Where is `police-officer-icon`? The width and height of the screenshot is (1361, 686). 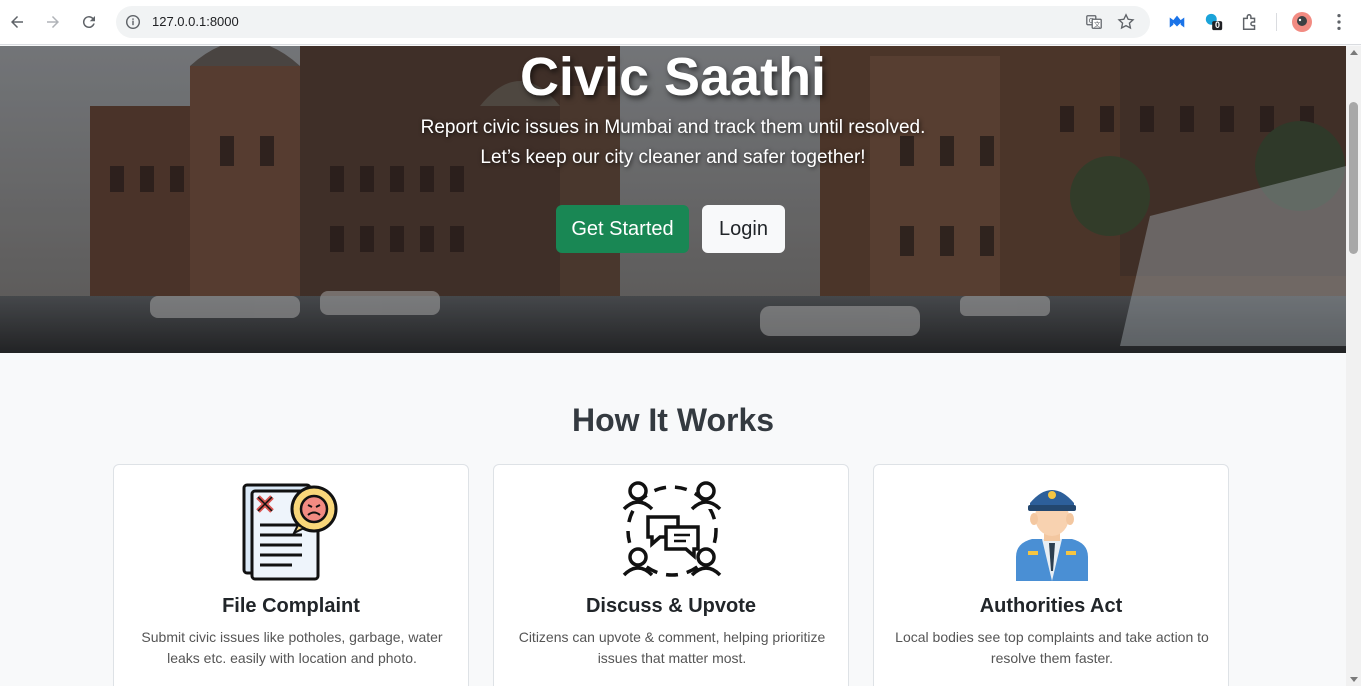
police-officer-icon is located at coordinates (1052, 531).